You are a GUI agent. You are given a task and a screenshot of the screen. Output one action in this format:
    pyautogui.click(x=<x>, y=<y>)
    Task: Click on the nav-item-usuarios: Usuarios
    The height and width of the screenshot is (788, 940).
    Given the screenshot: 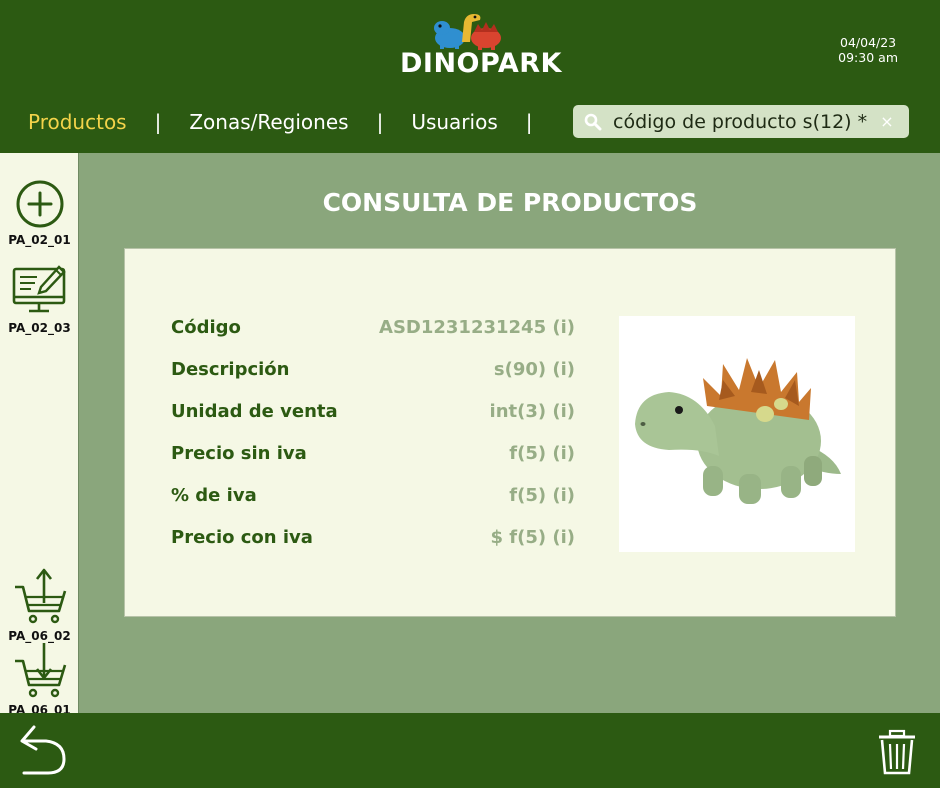 What is the action you would take?
    pyautogui.click(x=454, y=122)
    